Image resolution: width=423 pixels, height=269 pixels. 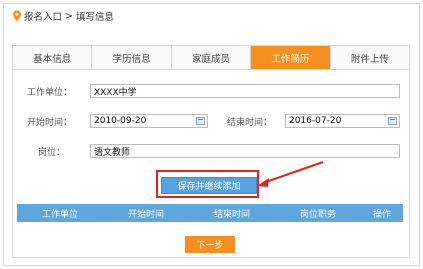 What do you see at coordinates (315, 121) in the screenshot?
I see `end-time-value: 2016-07-20` at bounding box center [315, 121].